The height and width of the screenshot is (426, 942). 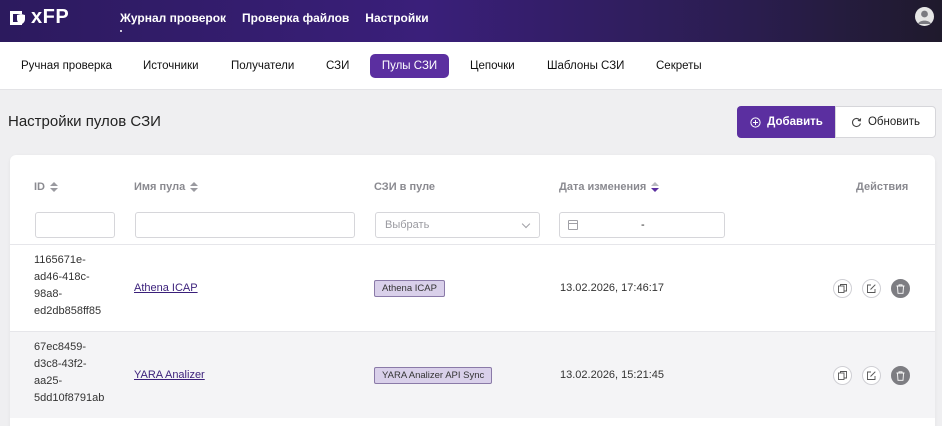 What do you see at coordinates (526, 224) in the screenshot?
I see `chevron-down-icon` at bounding box center [526, 224].